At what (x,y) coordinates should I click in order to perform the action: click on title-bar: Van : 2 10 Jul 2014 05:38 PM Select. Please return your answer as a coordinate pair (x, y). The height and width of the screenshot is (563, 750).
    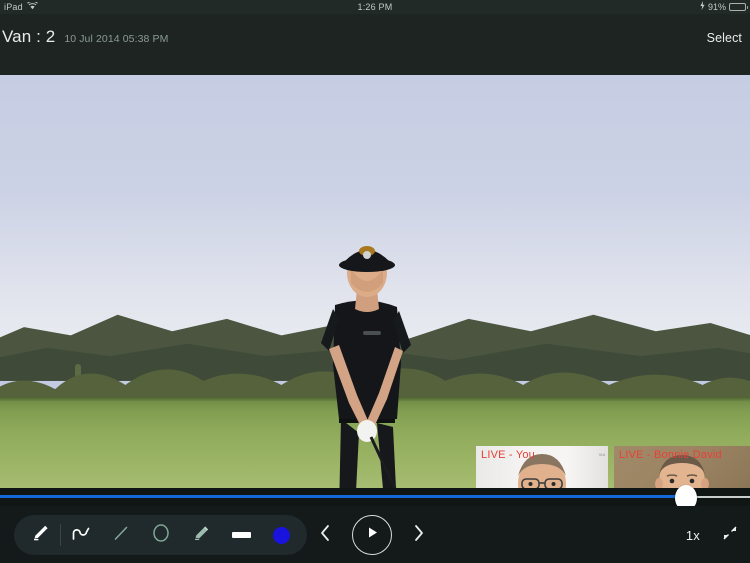
    Looking at the image, I should click on (375, 44).